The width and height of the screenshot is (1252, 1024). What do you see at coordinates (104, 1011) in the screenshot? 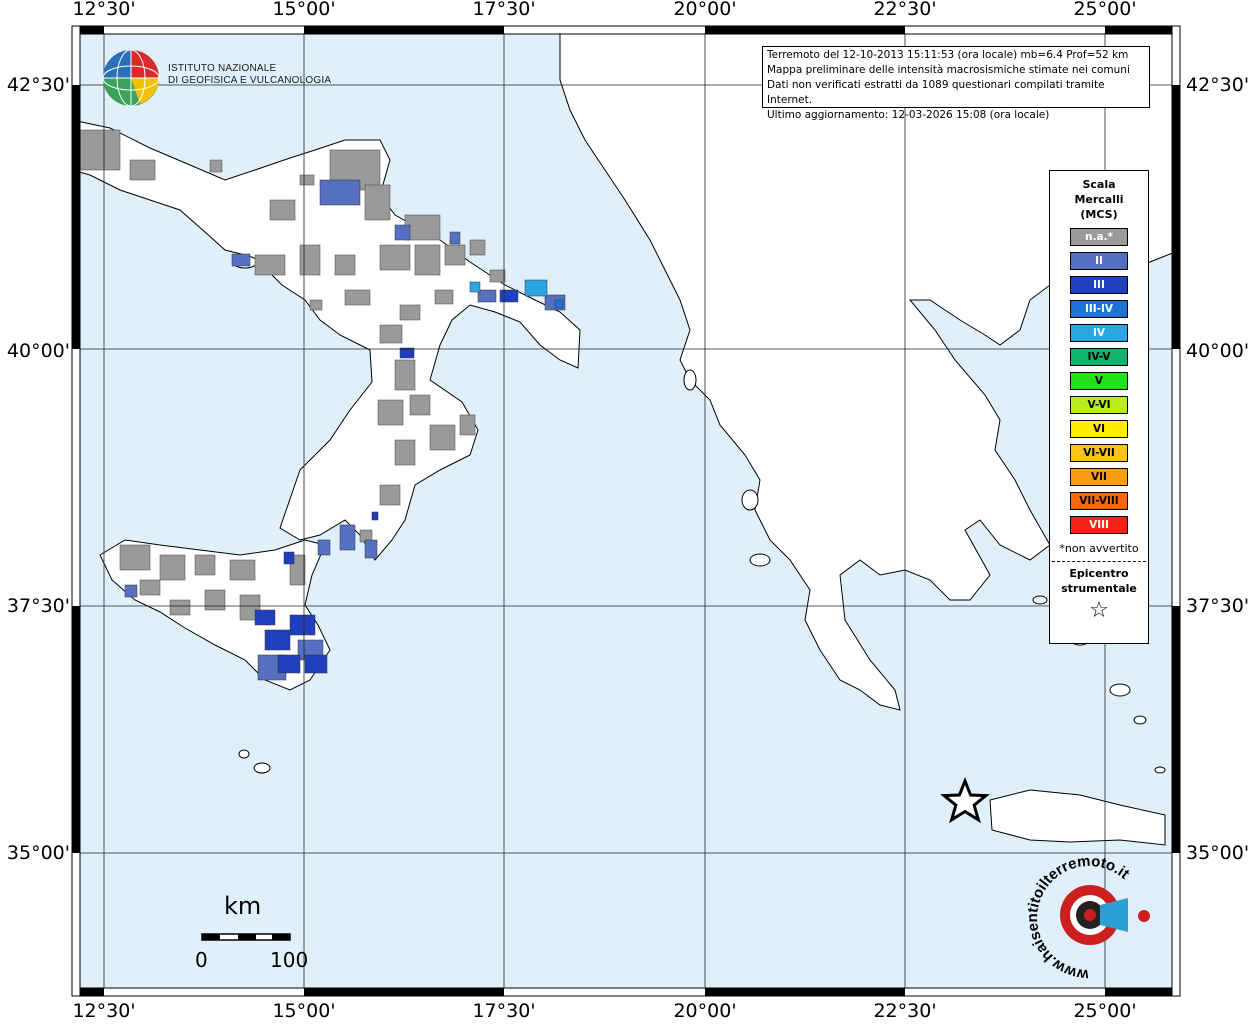
I see `lon-tick-bottom: 12°30'` at bounding box center [104, 1011].